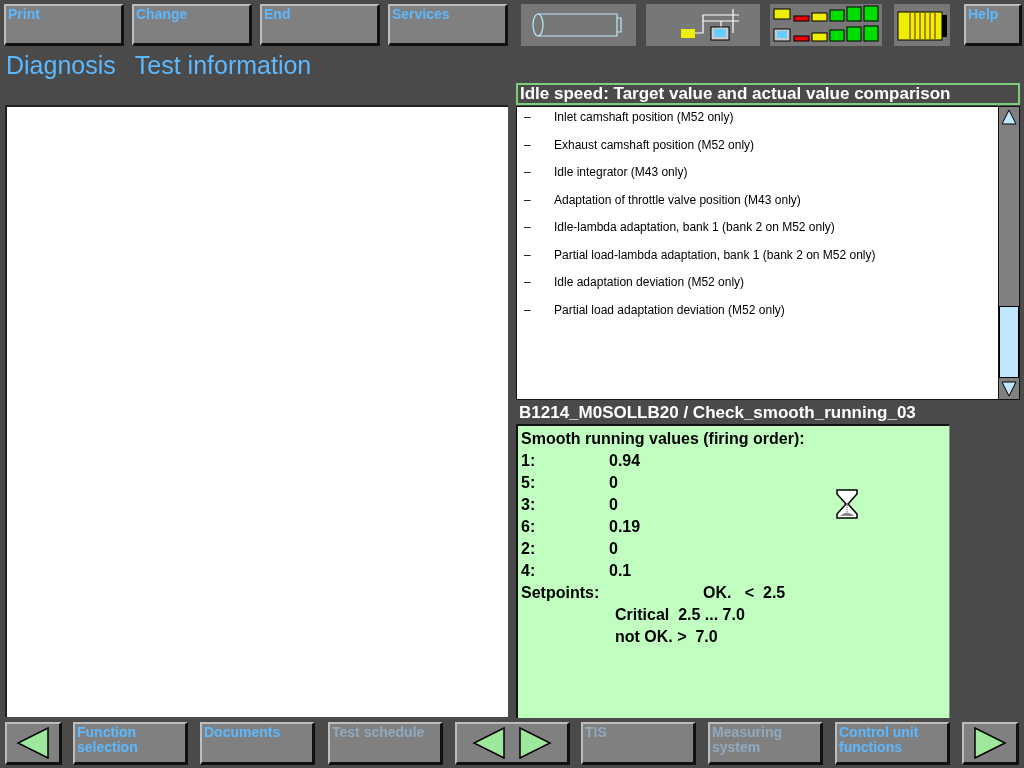 The image size is (1024, 768). I want to click on cylinder-label: 1:, so click(529, 461).